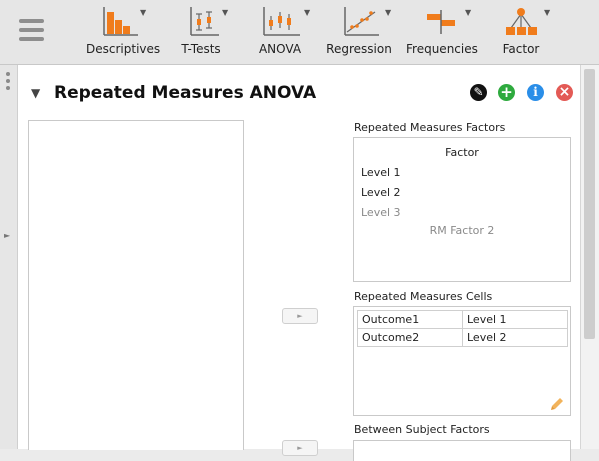 This screenshot has width=599, height=461. I want to click on left-gutter, so click(8, 257).